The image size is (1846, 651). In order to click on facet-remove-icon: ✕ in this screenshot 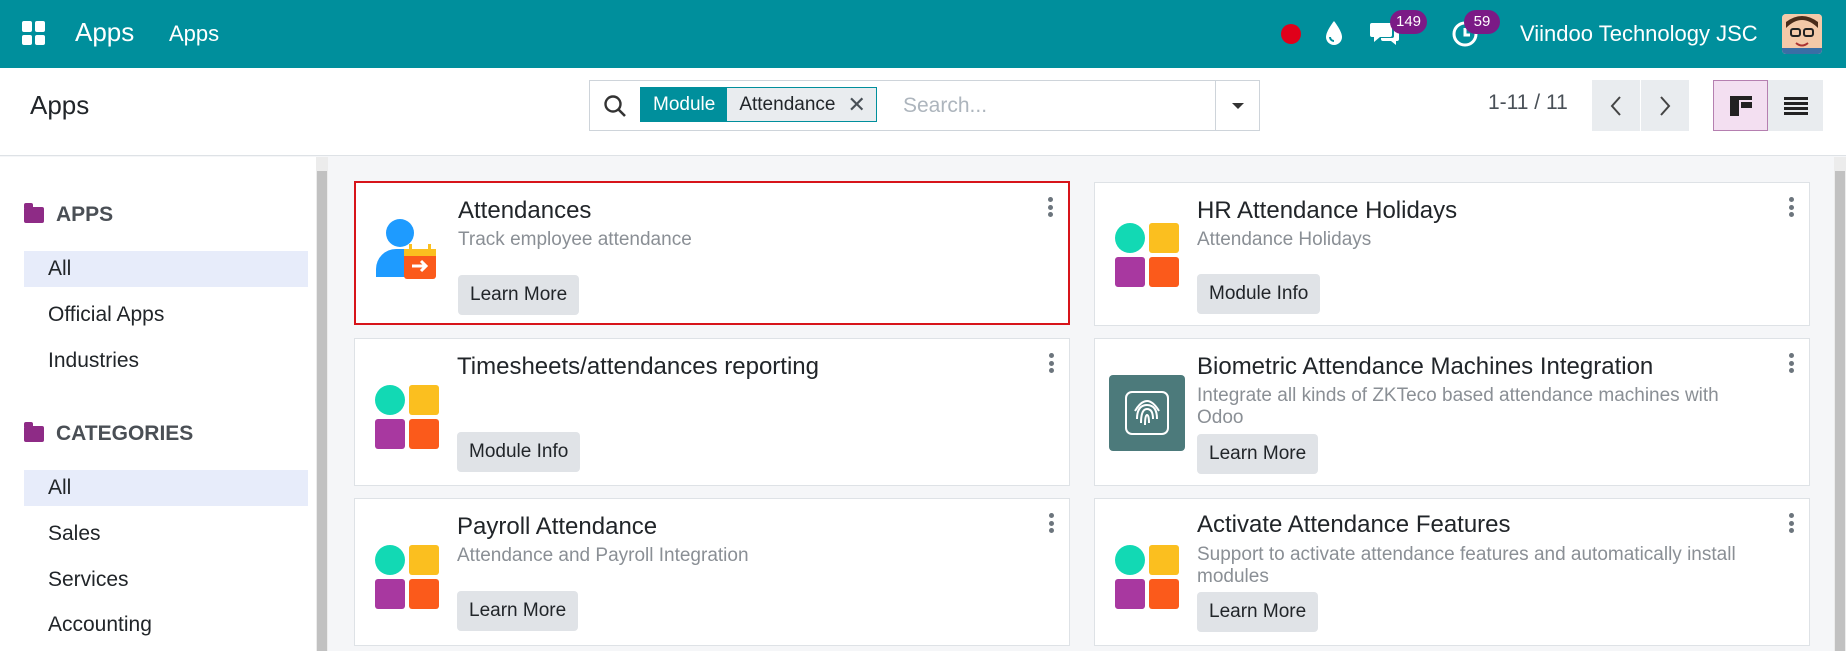, I will do `click(856, 104)`.